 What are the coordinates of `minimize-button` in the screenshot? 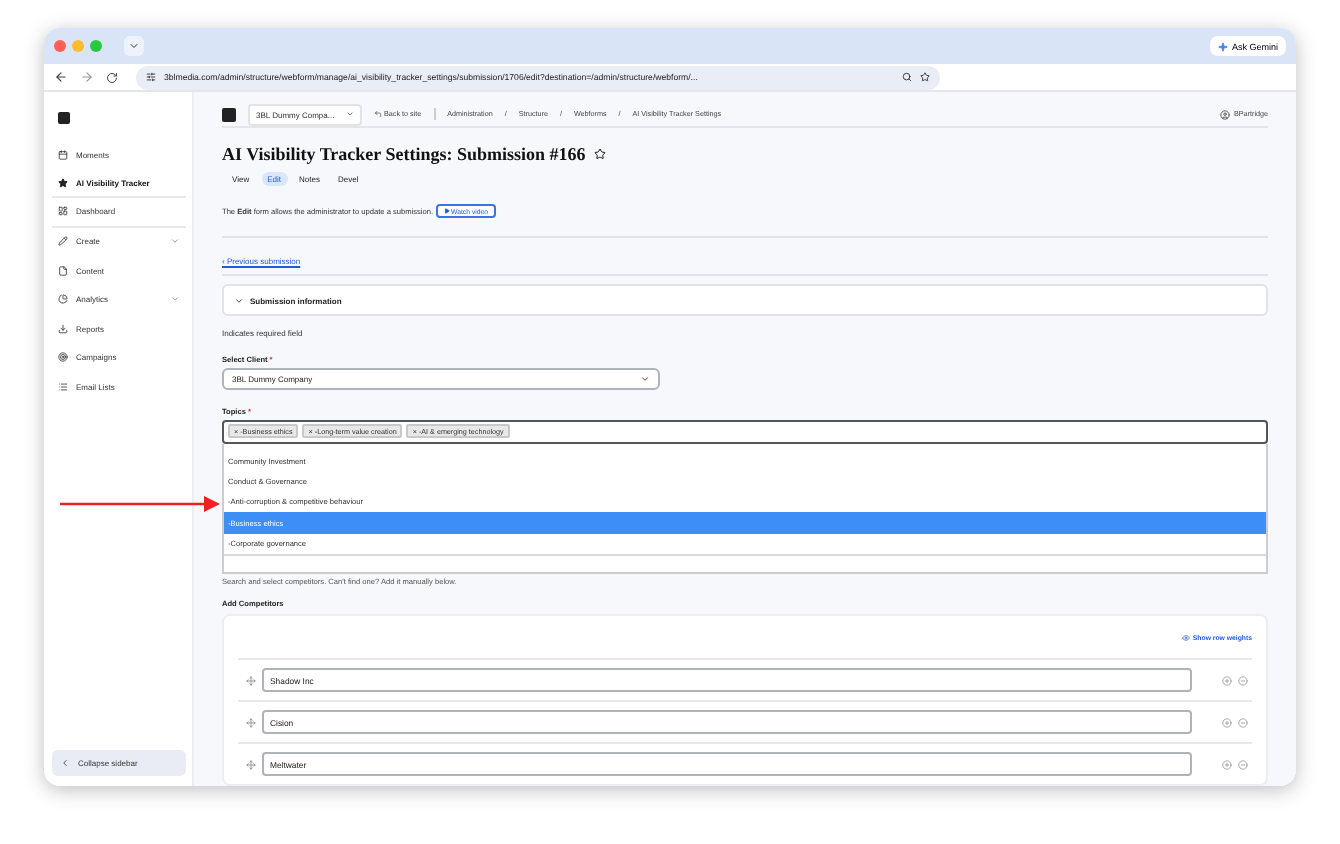 It's located at (78, 46).